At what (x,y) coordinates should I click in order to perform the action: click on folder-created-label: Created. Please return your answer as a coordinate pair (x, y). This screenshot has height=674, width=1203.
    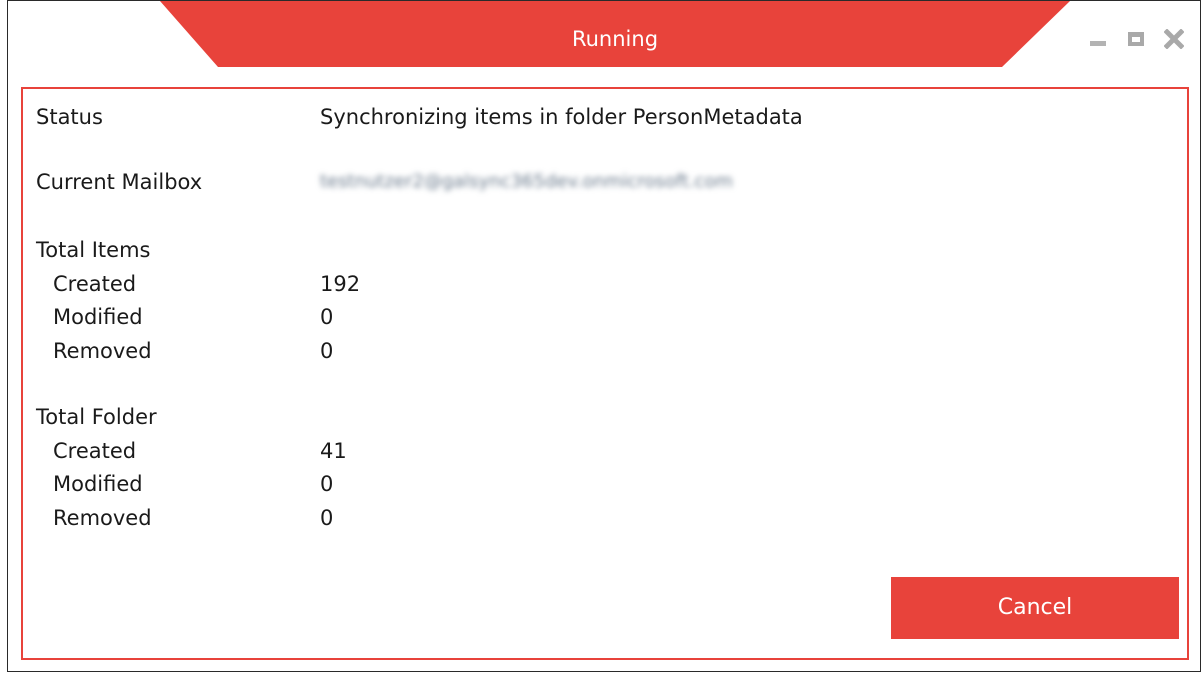
    Looking at the image, I should click on (95, 451).